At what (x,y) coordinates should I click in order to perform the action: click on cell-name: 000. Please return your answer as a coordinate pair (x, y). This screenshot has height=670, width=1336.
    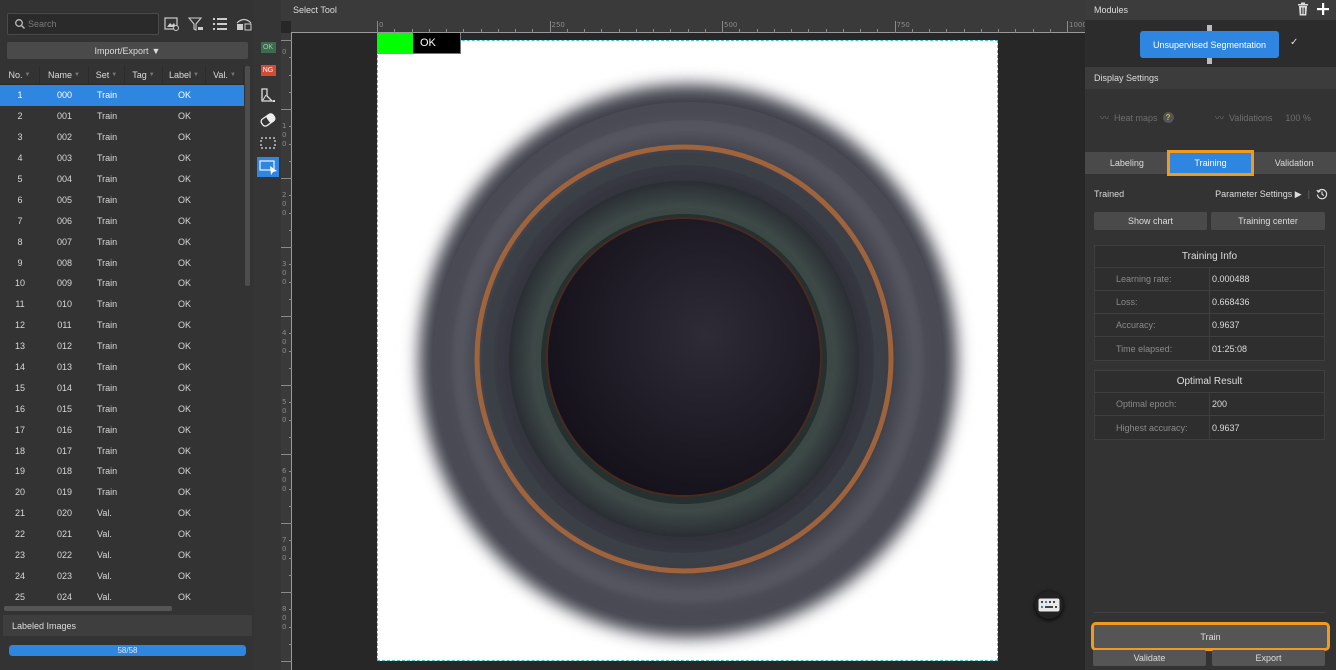
    Looking at the image, I should click on (64, 95).